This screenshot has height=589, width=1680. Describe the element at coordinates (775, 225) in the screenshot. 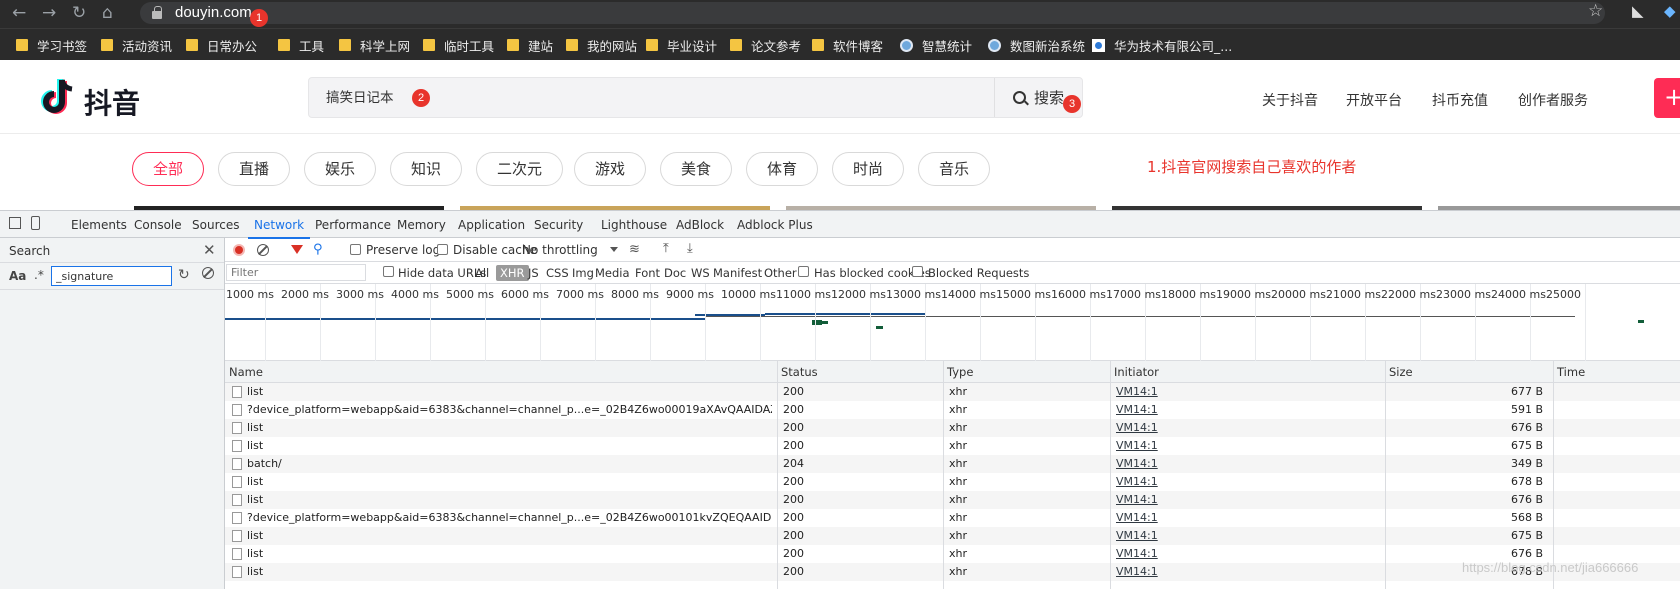

I see `tab-adblock-plus: Adblock Plus` at that location.